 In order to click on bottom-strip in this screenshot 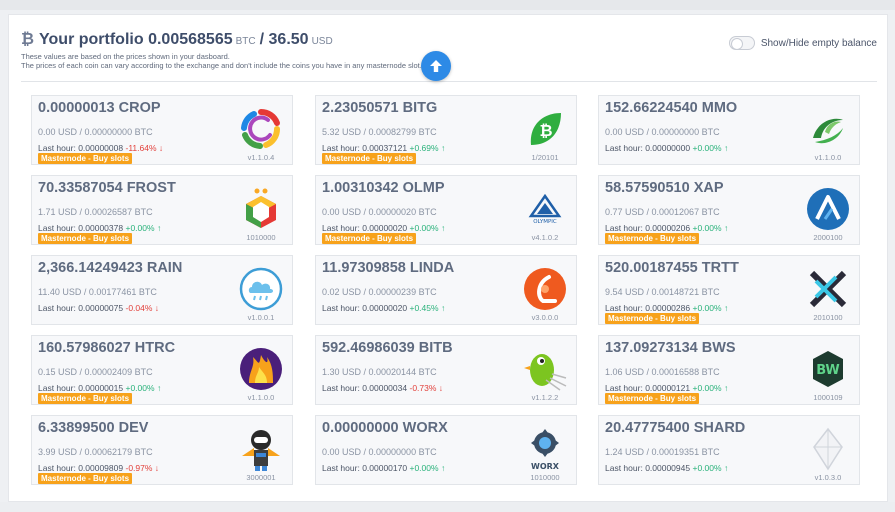, I will do `click(447, 507)`.